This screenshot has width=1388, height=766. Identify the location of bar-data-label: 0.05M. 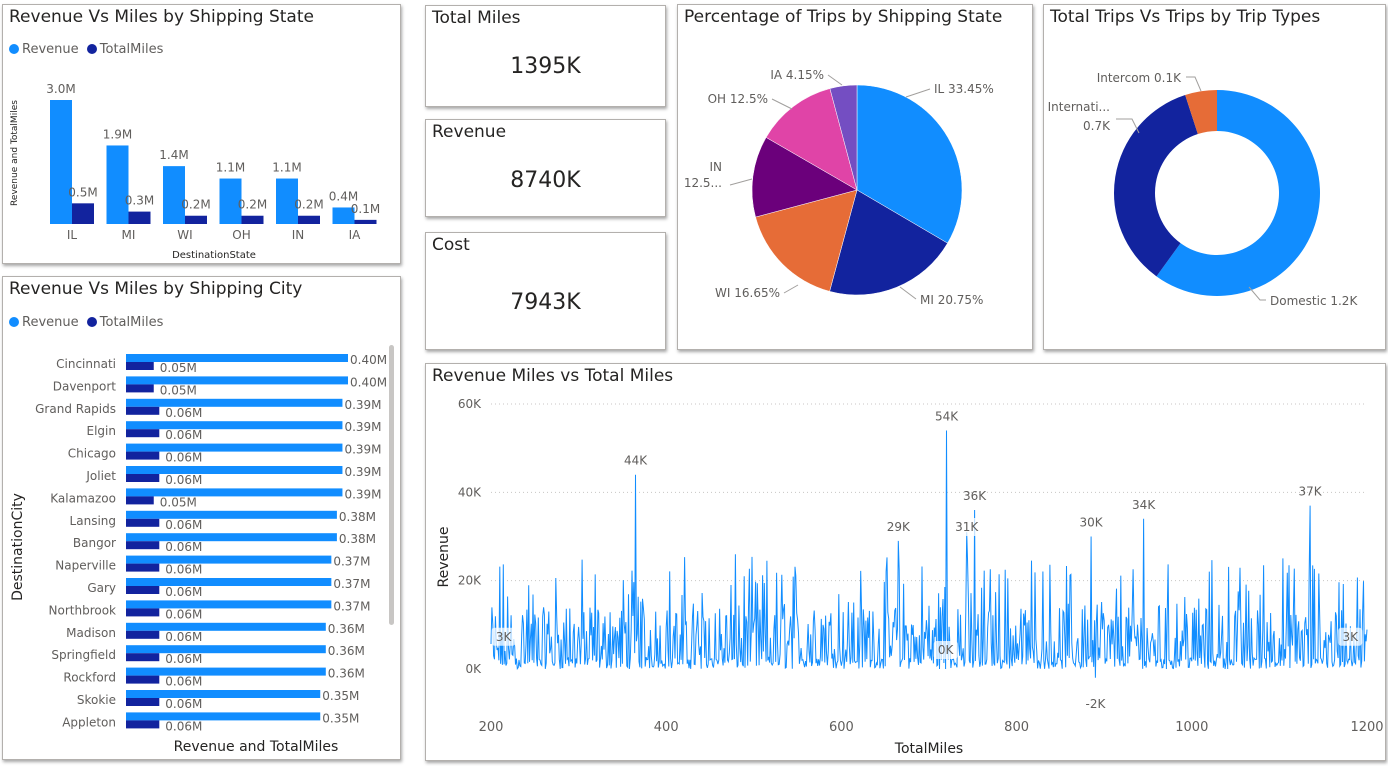
(178, 502).